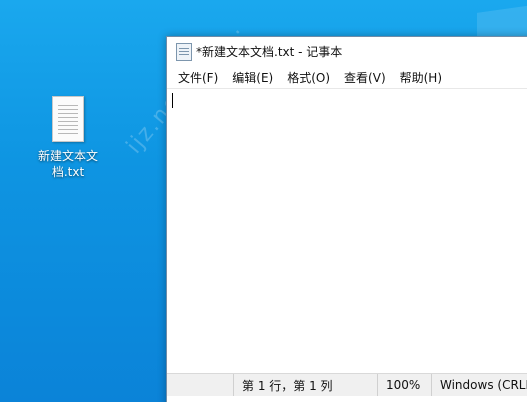 The width and height of the screenshot is (527, 402). Describe the element at coordinates (308, 77) in the screenshot. I see `menu-format: 格式(O)` at that location.